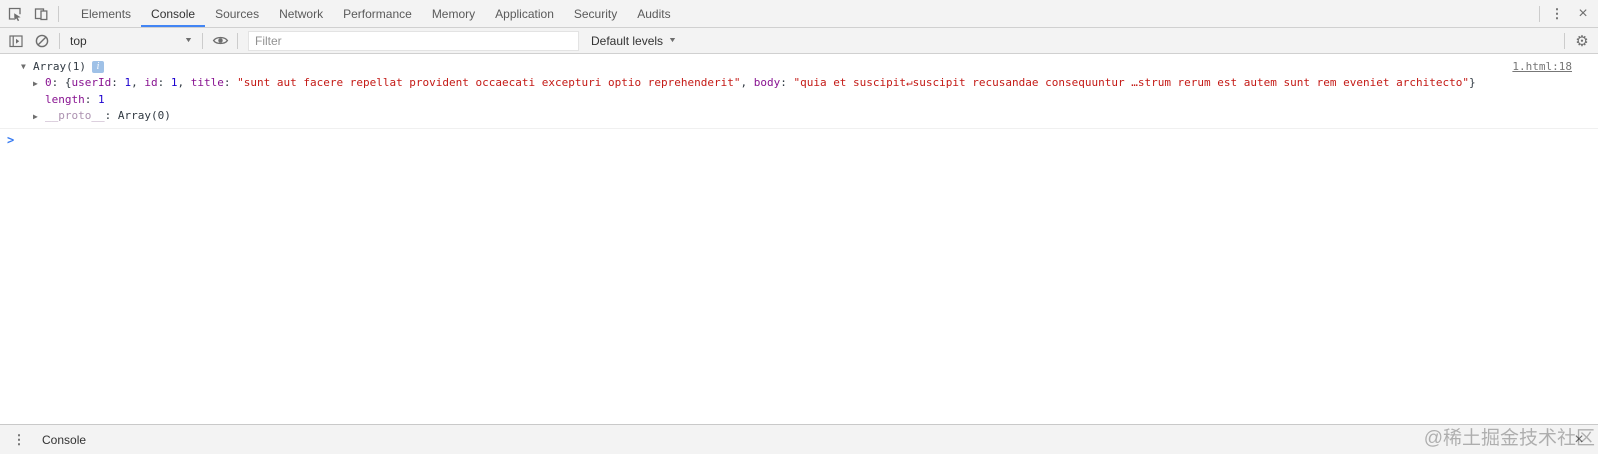 The width and height of the screenshot is (1598, 454). I want to click on tab-label: Memory, so click(453, 13).